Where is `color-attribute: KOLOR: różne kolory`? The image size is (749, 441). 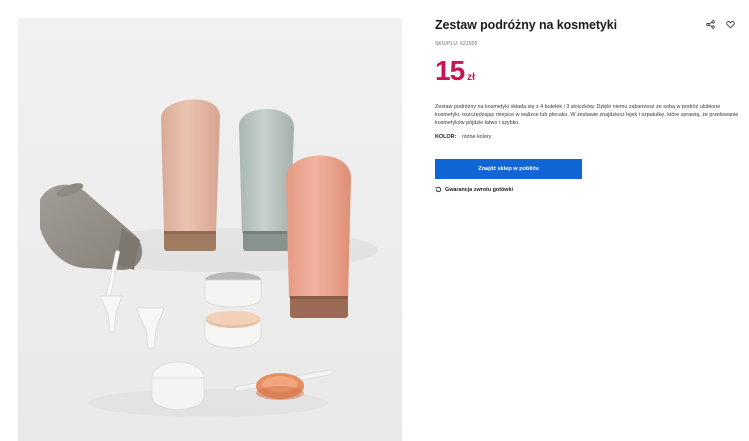 color-attribute: KOLOR: różne kolory is located at coordinates (590, 137).